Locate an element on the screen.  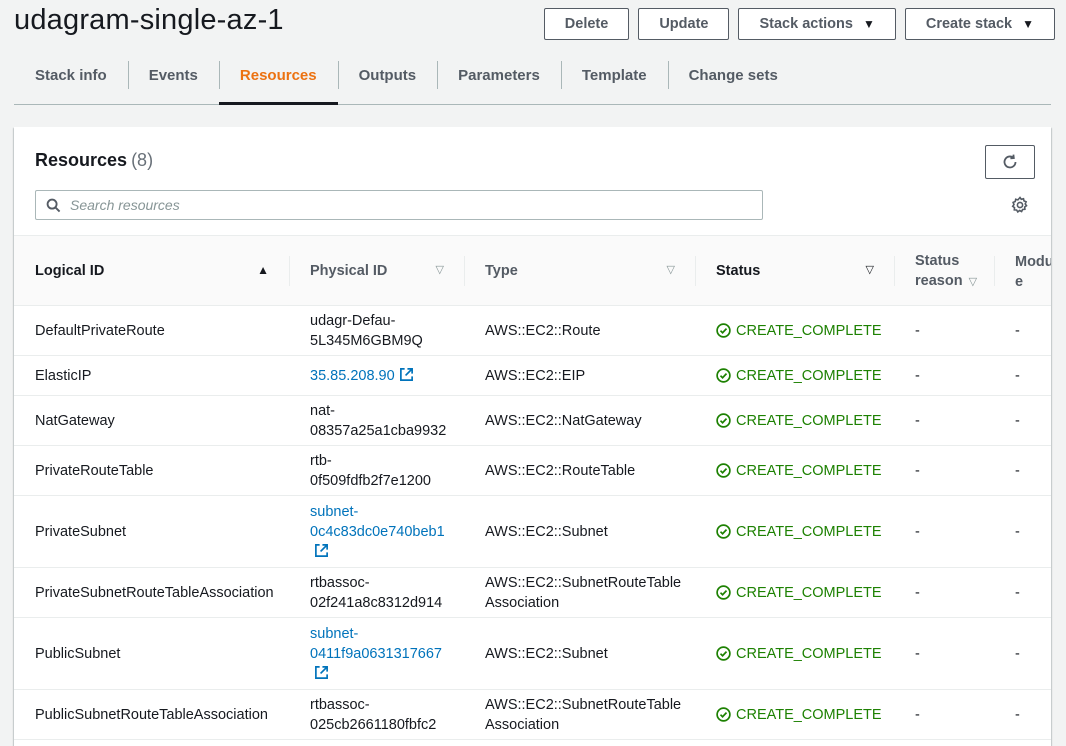
delete-button: Delete is located at coordinates (586, 24).